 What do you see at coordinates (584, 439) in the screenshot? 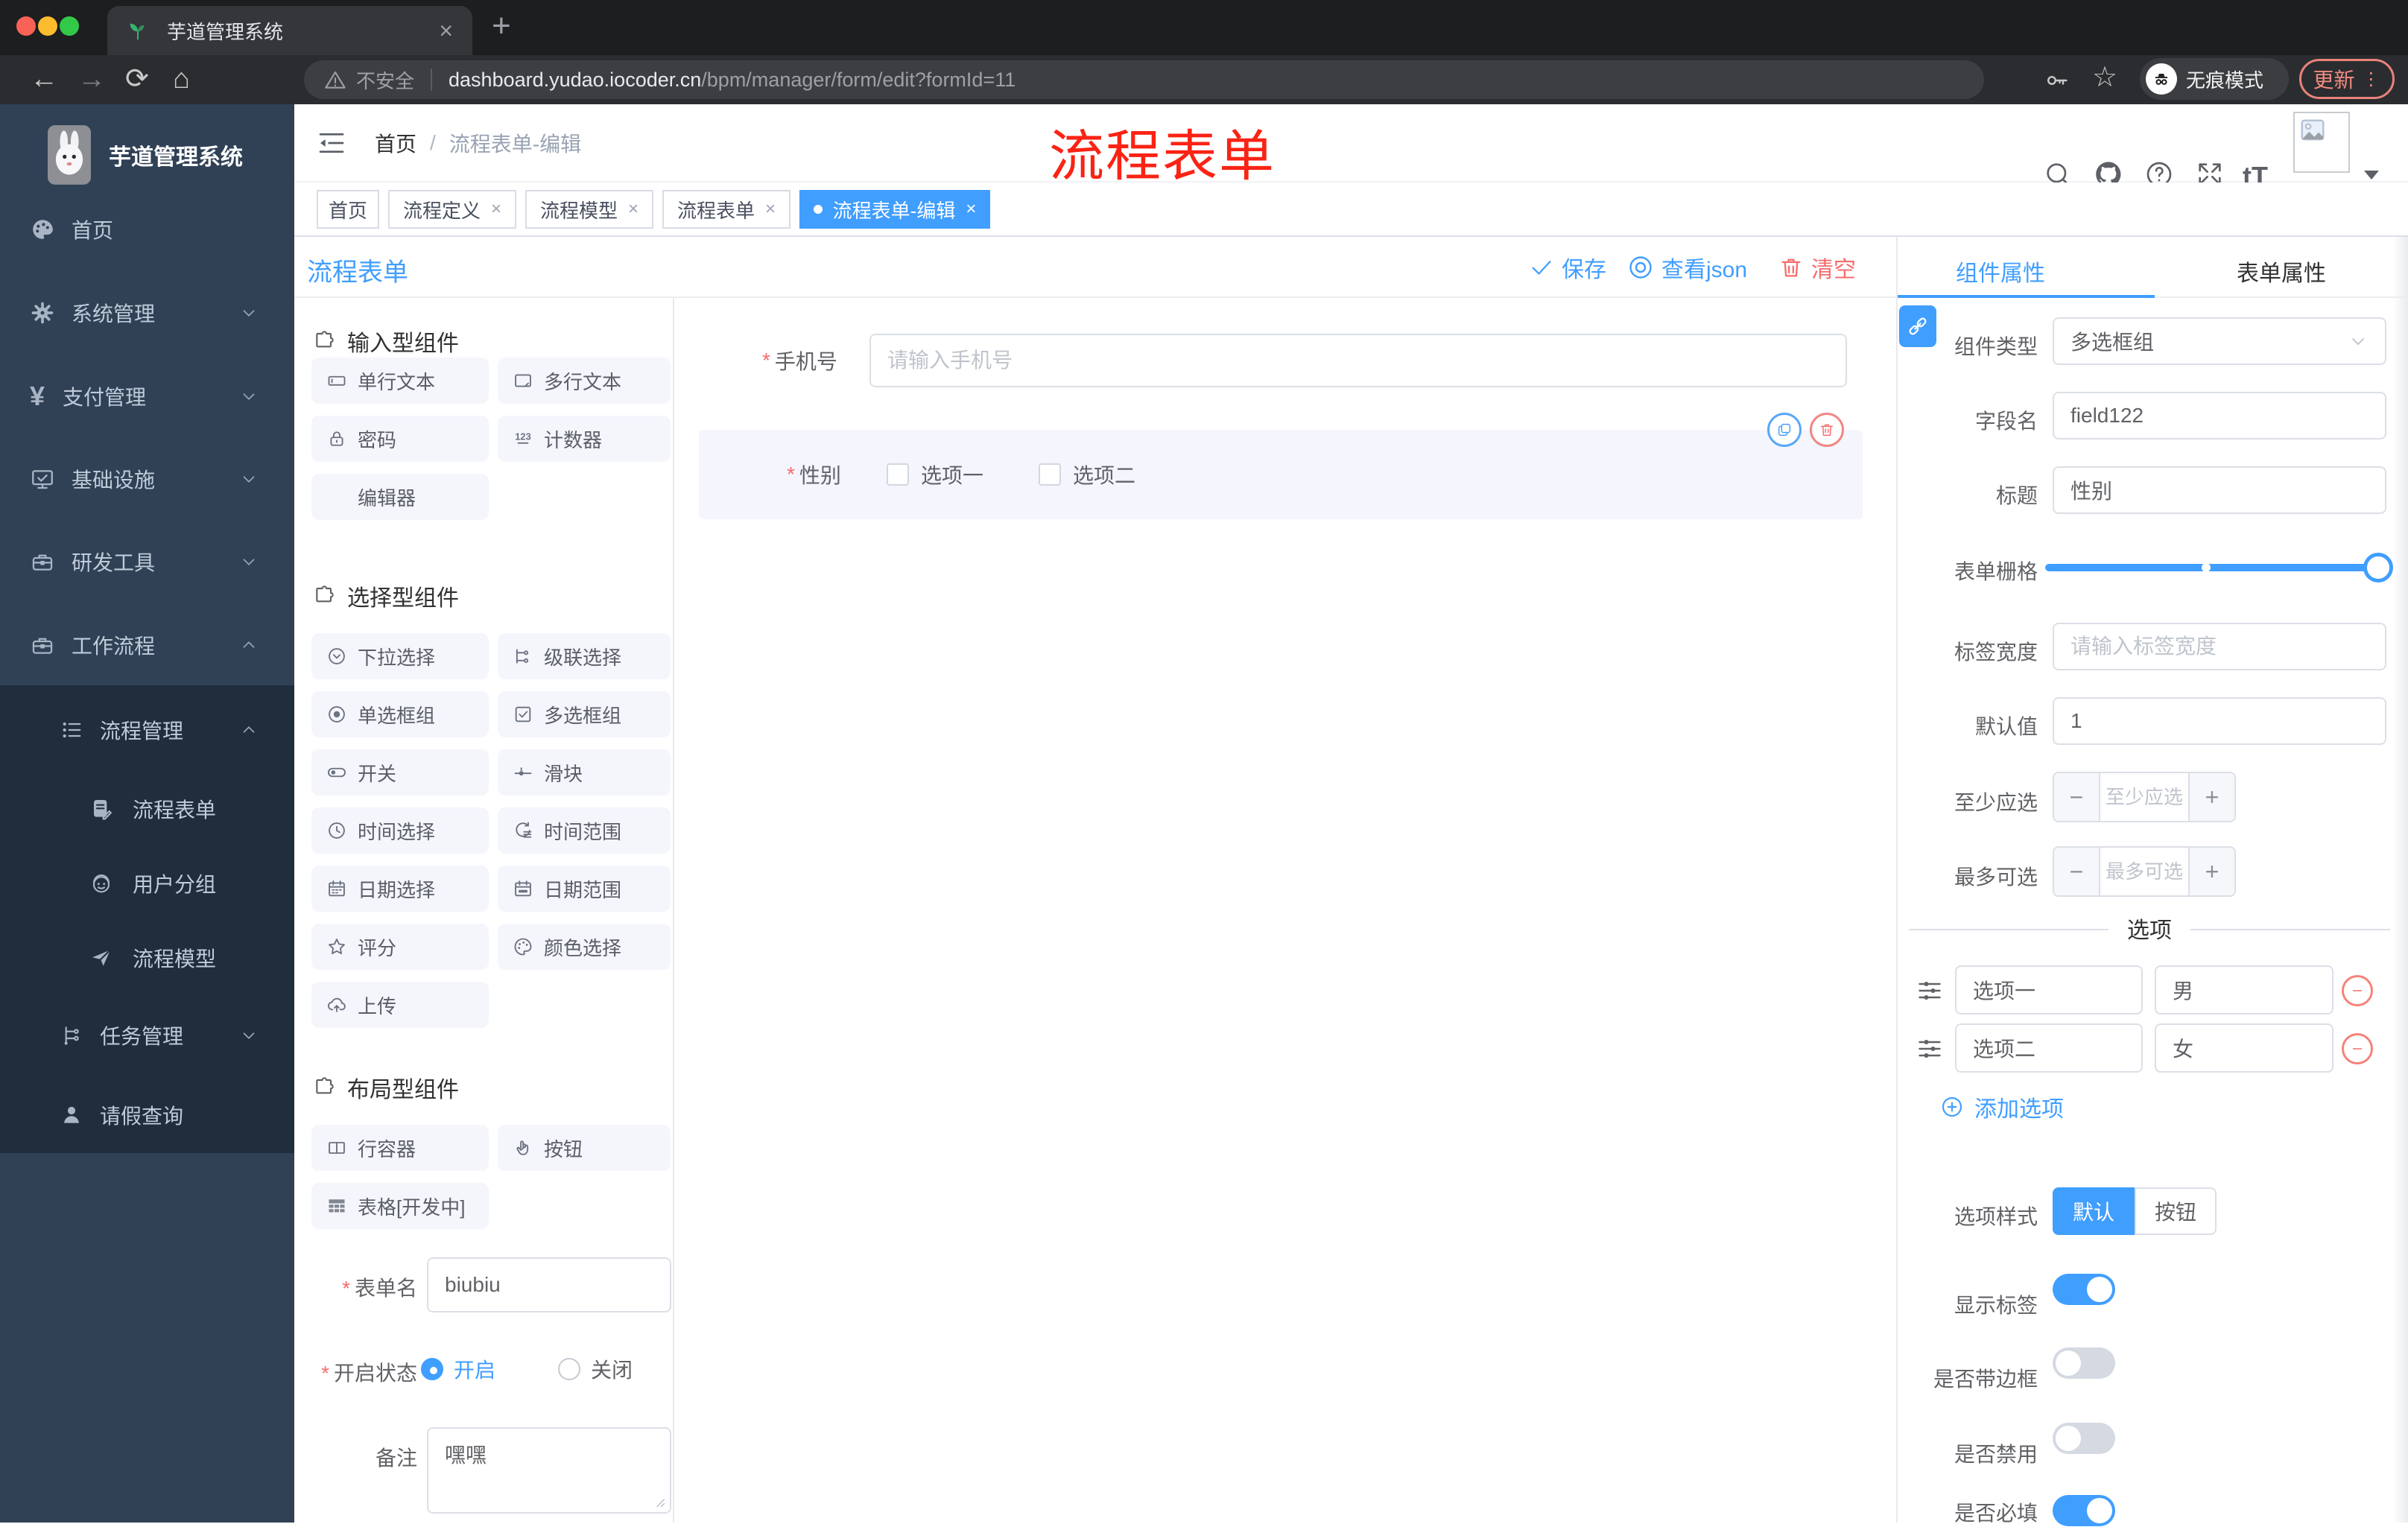
I see `component-item-counter: 123 计数器` at bounding box center [584, 439].